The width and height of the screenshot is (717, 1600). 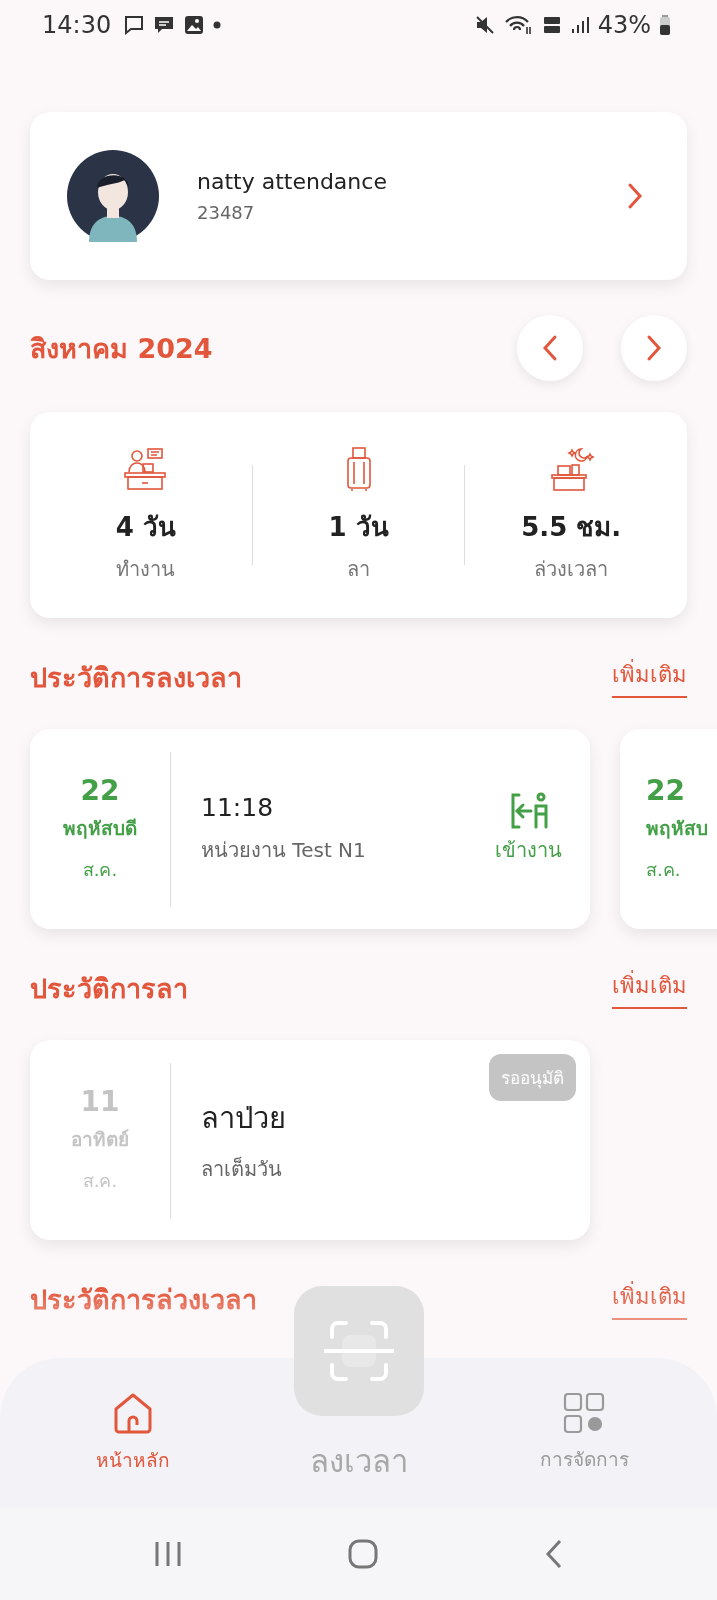 What do you see at coordinates (194, 25) in the screenshot?
I see `image-icon` at bounding box center [194, 25].